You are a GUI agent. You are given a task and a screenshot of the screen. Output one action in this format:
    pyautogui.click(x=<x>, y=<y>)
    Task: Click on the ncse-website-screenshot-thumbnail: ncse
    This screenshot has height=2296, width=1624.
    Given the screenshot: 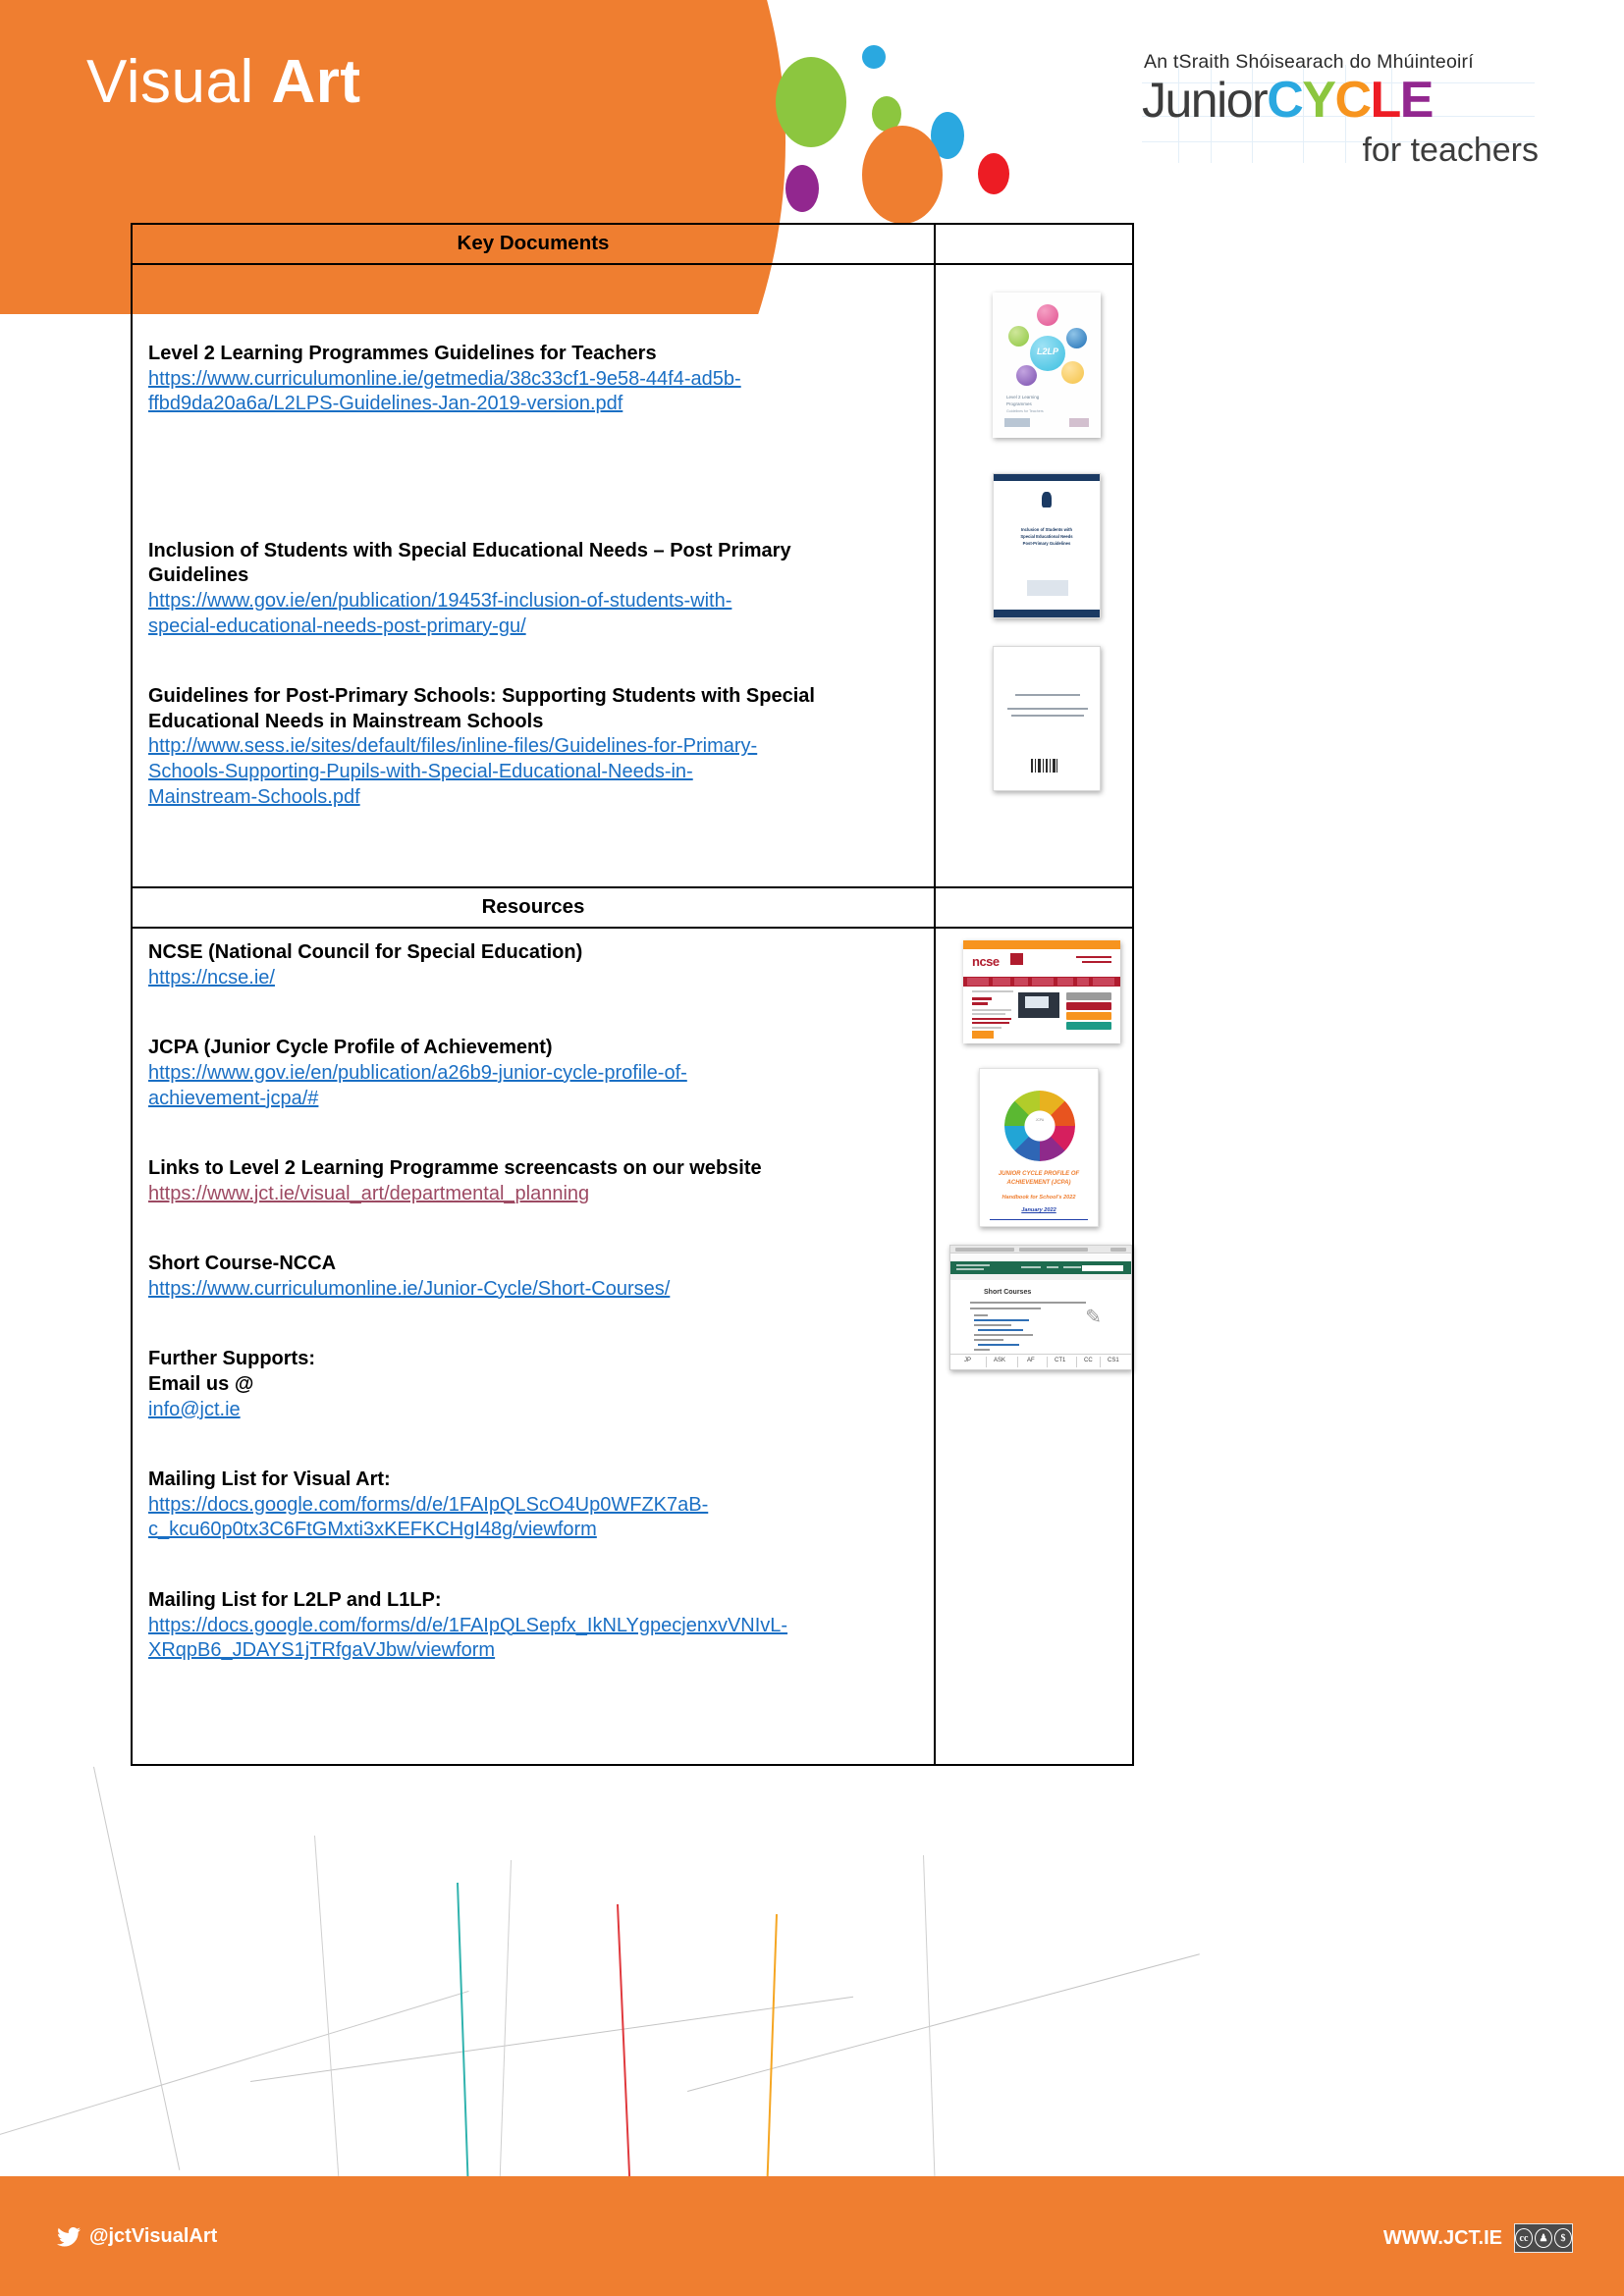 What is the action you would take?
    pyautogui.click(x=1041, y=992)
    